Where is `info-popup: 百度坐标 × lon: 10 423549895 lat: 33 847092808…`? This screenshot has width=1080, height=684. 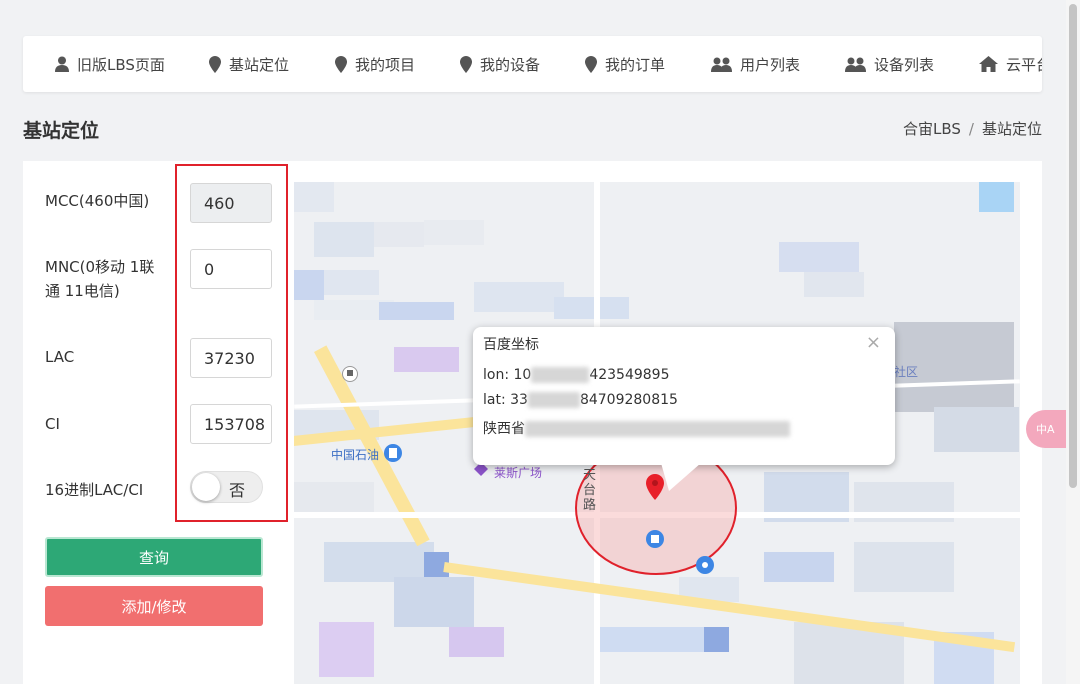
info-popup: 百度坐标 × lon: 10 423549895 lat: 33 847092808… is located at coordinates (684, 409).